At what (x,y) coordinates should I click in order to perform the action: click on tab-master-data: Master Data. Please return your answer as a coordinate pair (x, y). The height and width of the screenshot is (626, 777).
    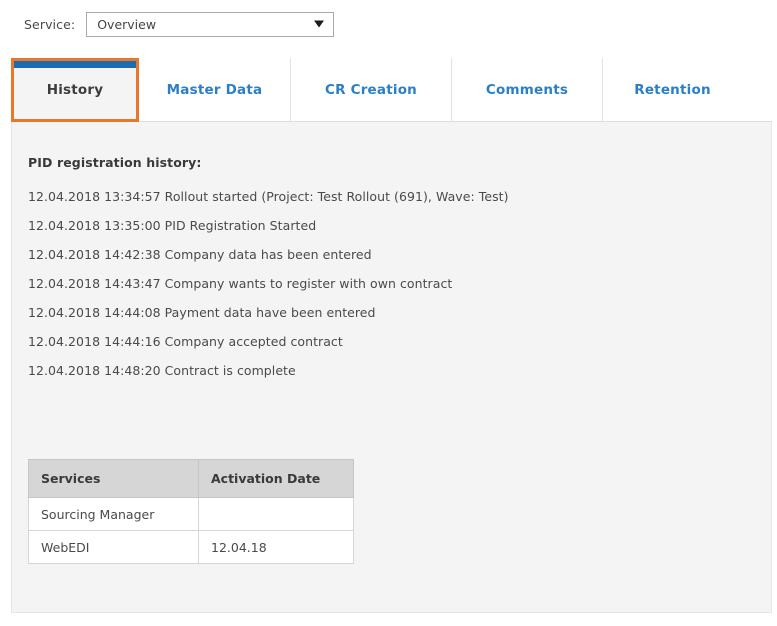
    Looking at the image, I should click on (215, 90).